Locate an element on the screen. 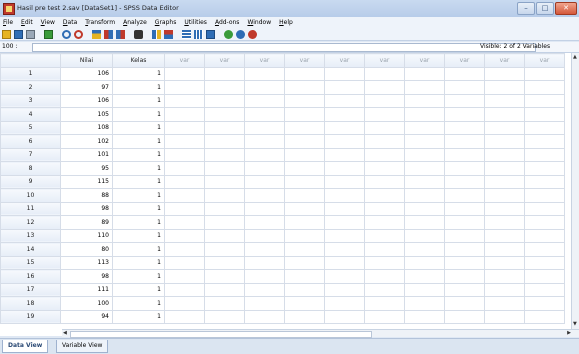 This screenshot has height=354, width=579. row-number: 15 is located at coordinates (30, 262).